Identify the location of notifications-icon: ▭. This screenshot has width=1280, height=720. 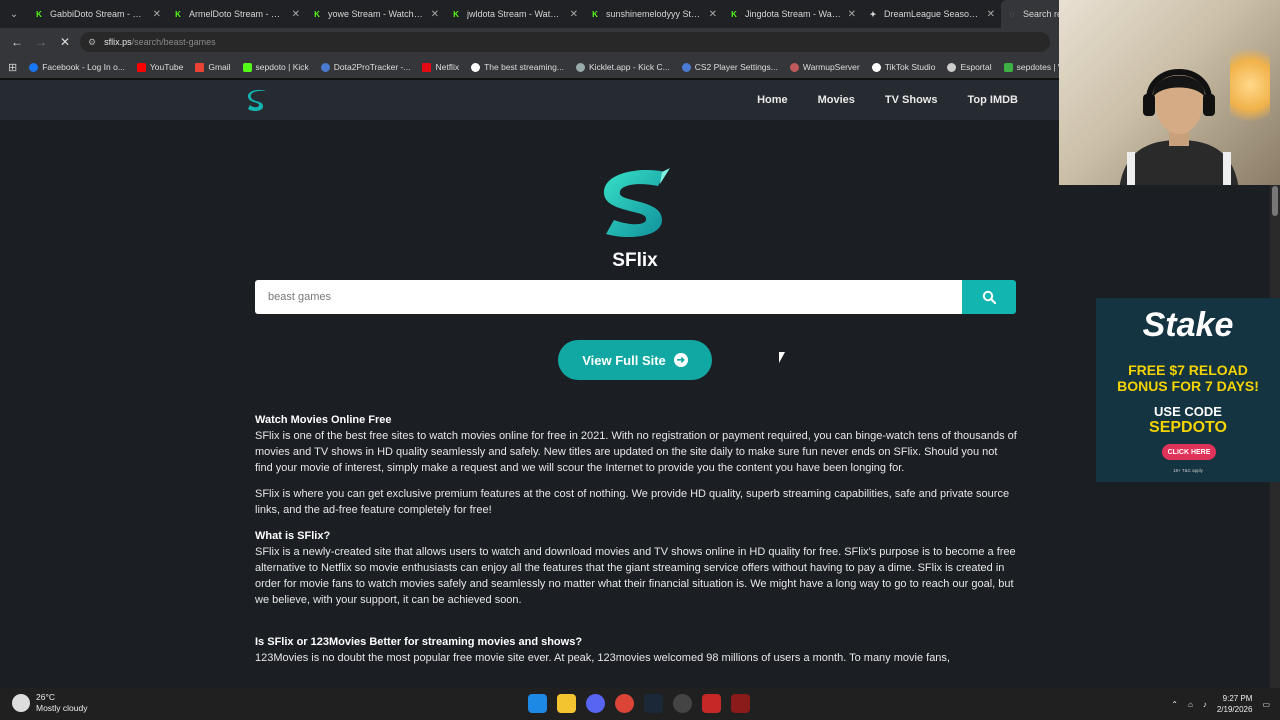
(1266, 704).